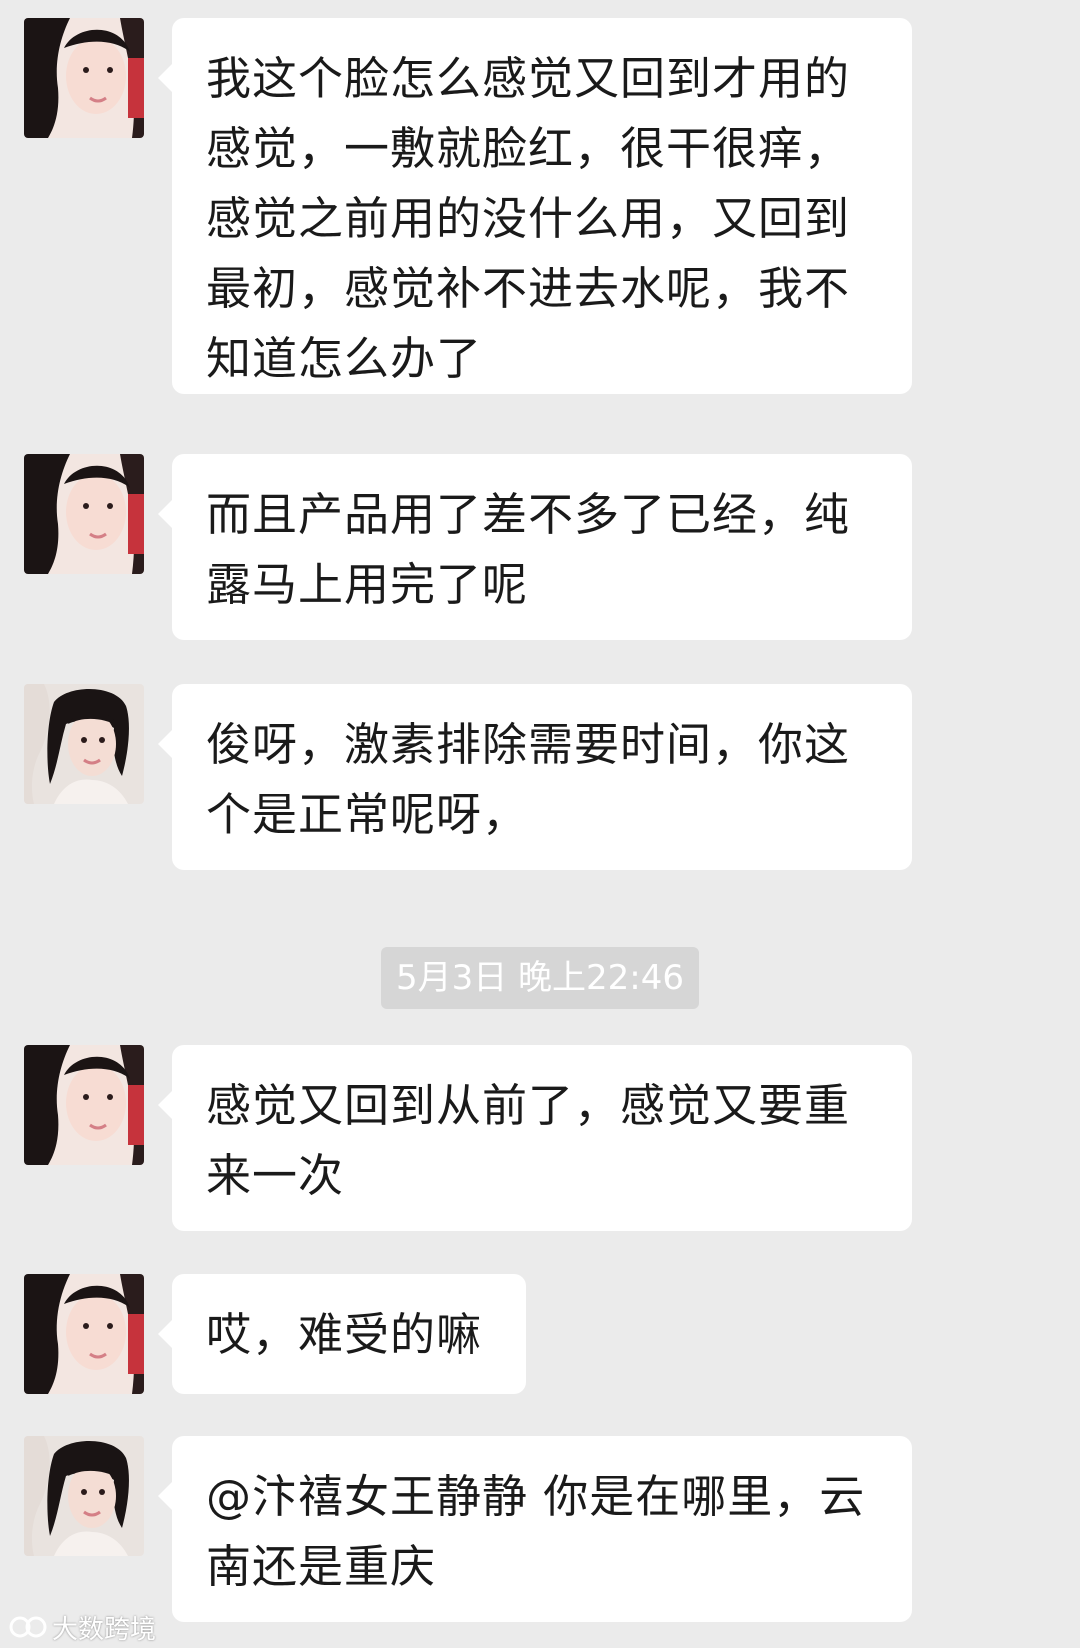 This screenshot has width=1080, height=1648. I want to click on message-bubble: 而且产品用了差不多了已经，纯露马上用完了呢, so click(535, 547).